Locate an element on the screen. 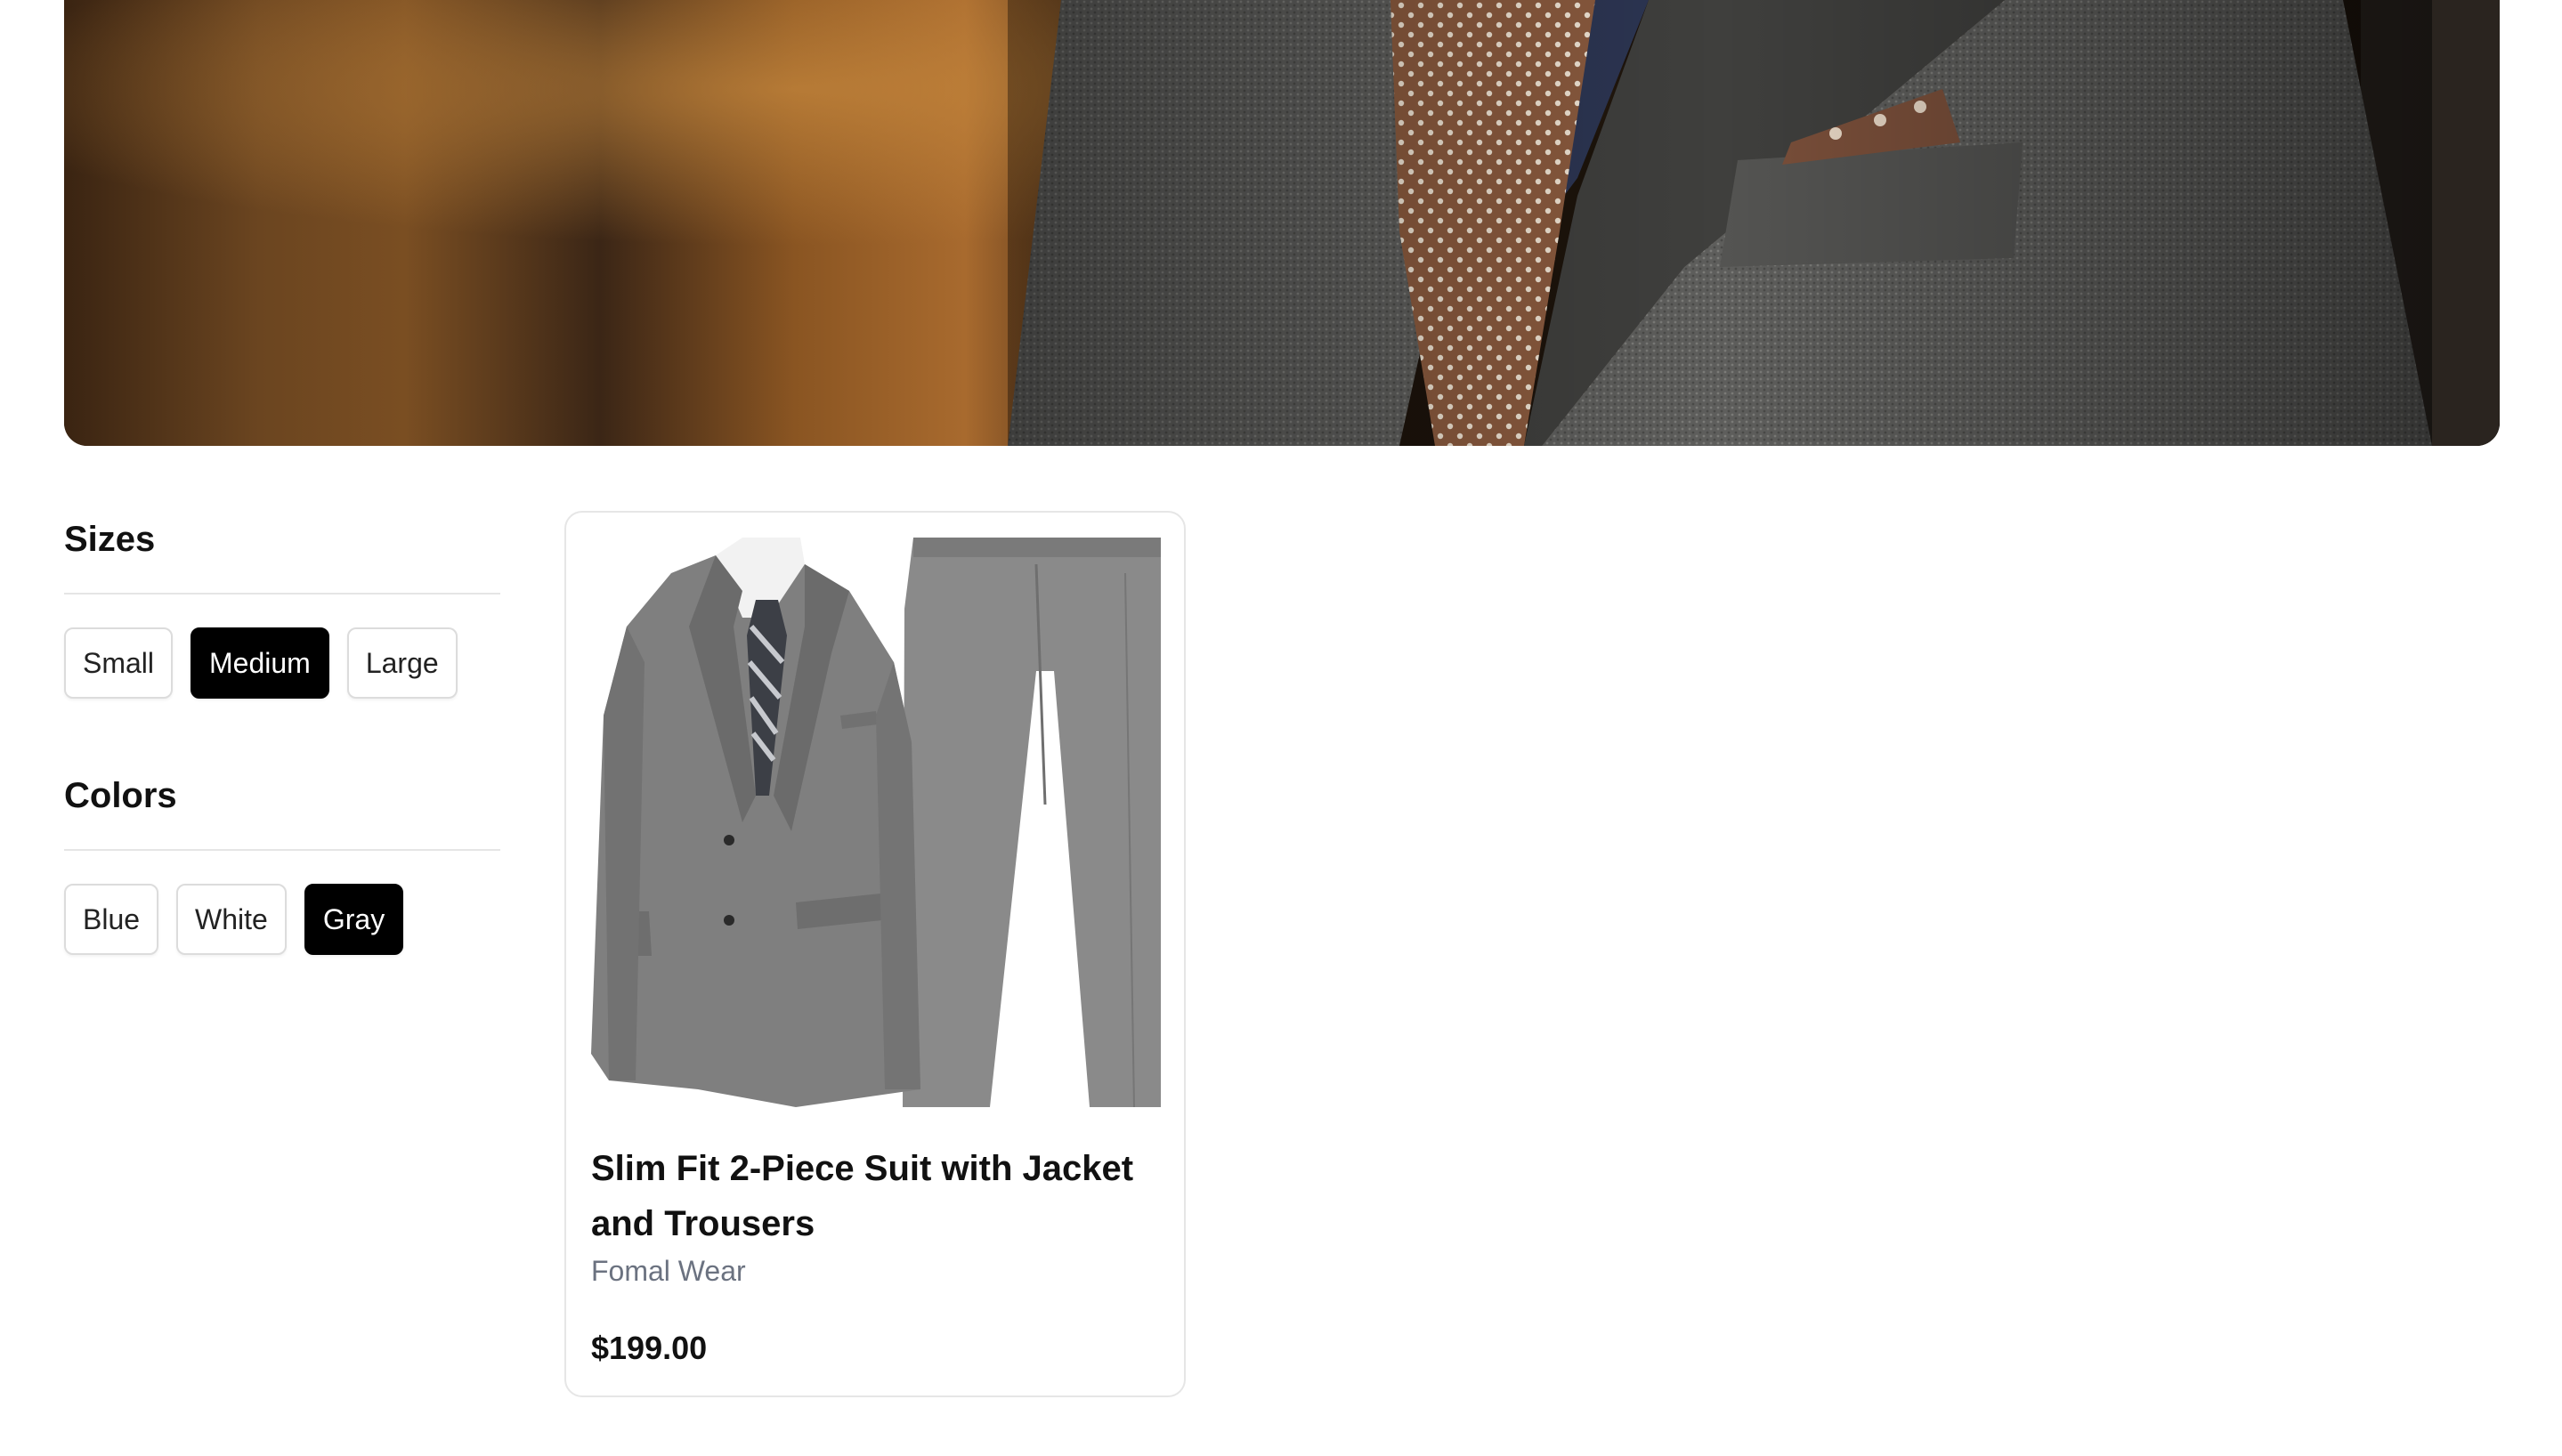 The image size is (2562, 1456). color-option-white: White is located at coordinates (231, 919).